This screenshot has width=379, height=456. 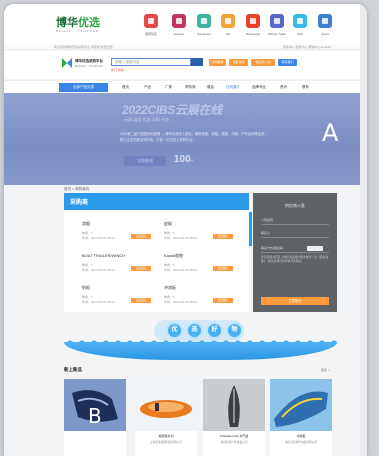 I want to click on breadcrumb: 首页 > 采购商机, so click(x=76, y=189).